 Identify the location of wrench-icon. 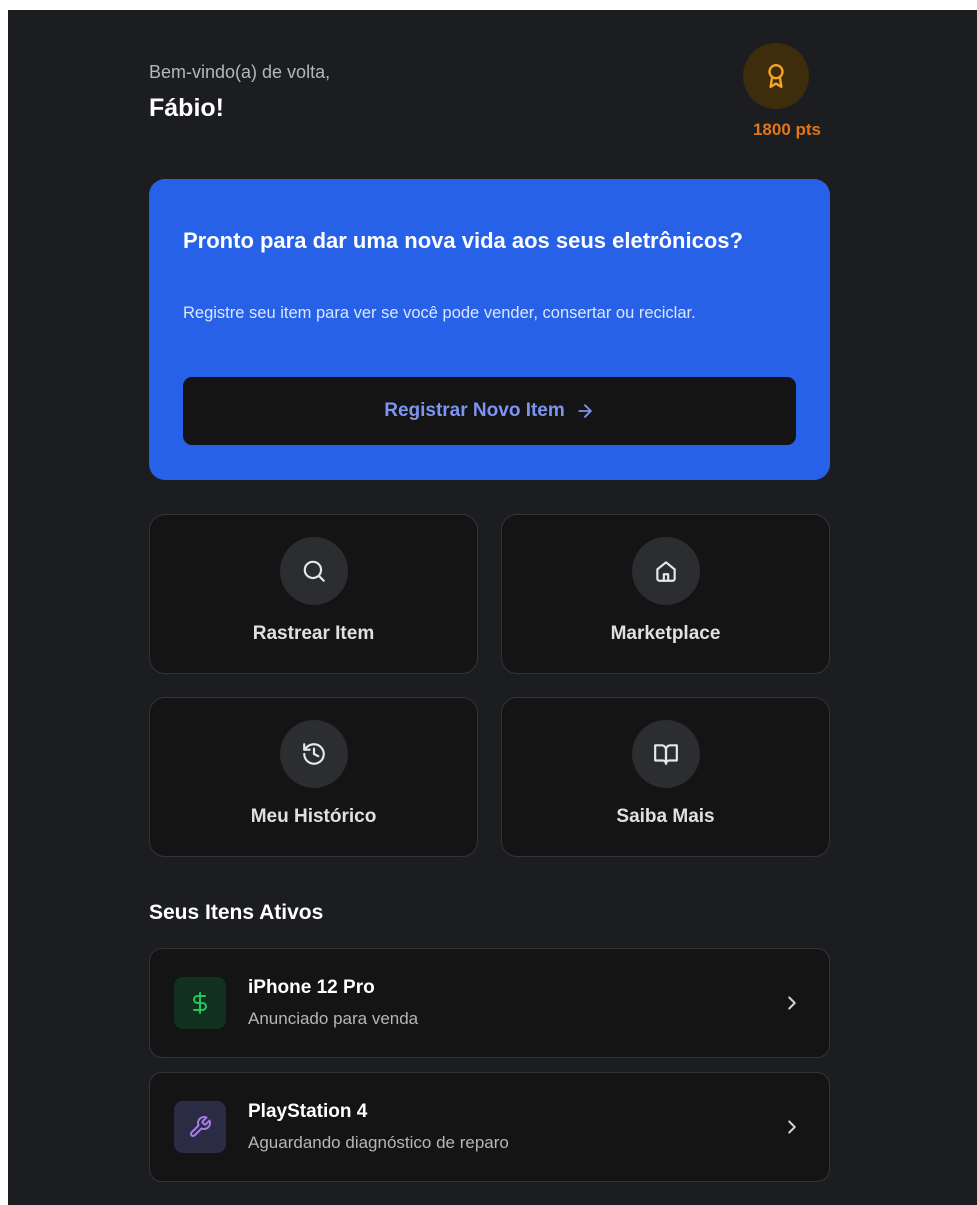
(200, 1126).